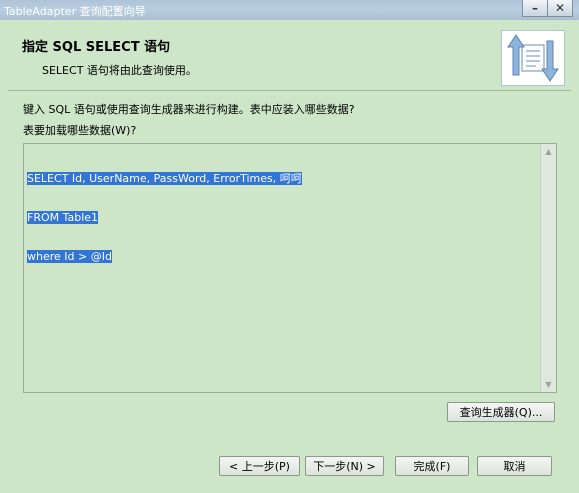  What do you see at coordinates (514, 466) in the screenshot?
I see `cancel-button: 取消` at bounding box center [514, 466].